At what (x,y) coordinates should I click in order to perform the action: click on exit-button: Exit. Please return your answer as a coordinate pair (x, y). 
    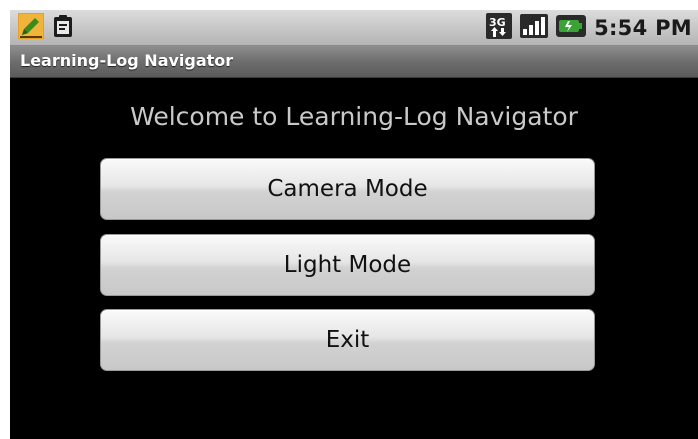
    Looking at the image, I should click on (347, 340).